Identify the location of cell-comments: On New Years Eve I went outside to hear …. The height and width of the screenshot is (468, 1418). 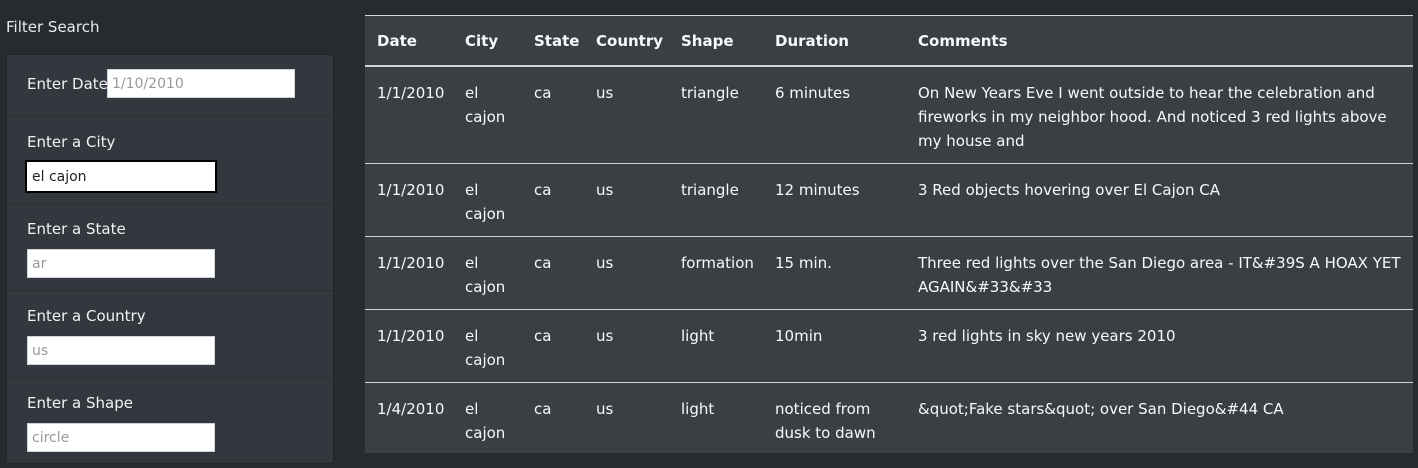
(1159, 114).